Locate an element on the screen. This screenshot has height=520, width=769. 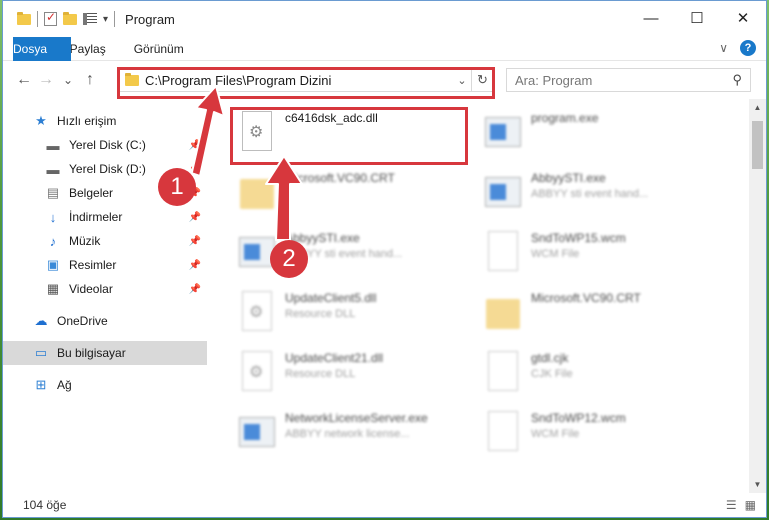
title-bar: ▾ Program — ☐ ✕ is located at coordinates (384, 19).